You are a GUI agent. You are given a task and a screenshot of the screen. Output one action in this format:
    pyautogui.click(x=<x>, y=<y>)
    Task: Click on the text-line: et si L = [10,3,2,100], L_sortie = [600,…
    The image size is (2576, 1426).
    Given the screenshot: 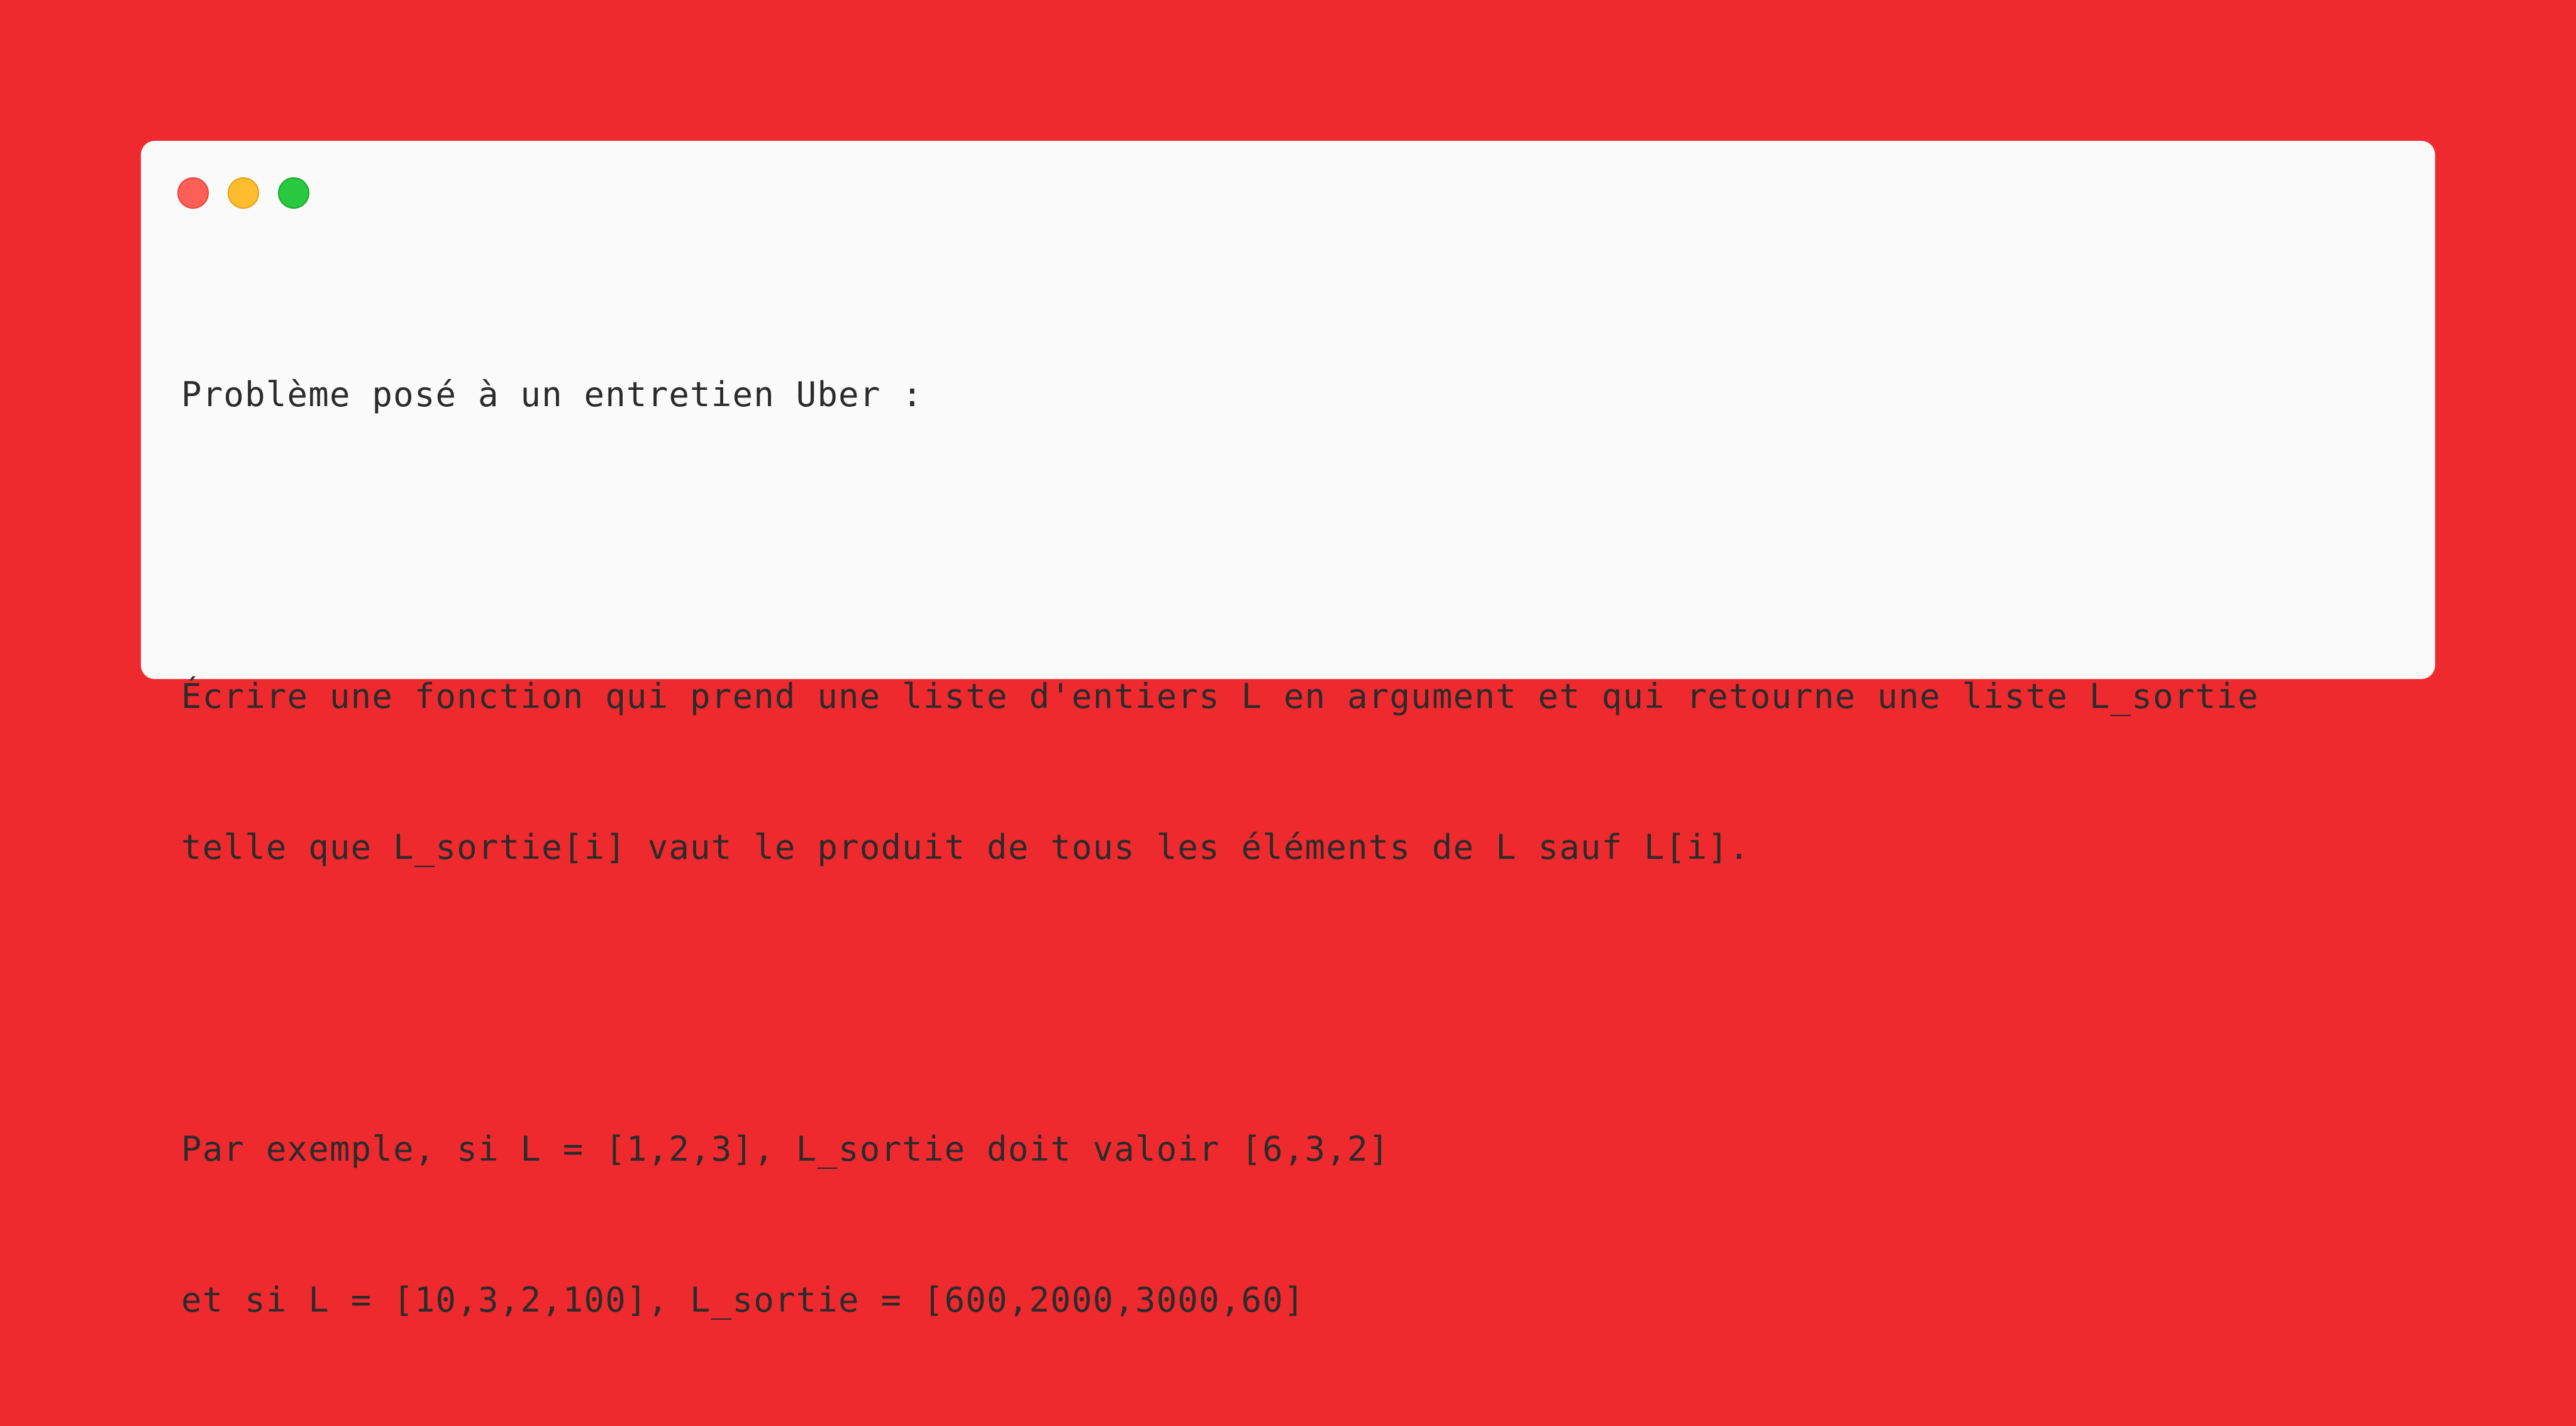 What is the action you would take?
    pyautogui.click(x=743, y=1300)
    